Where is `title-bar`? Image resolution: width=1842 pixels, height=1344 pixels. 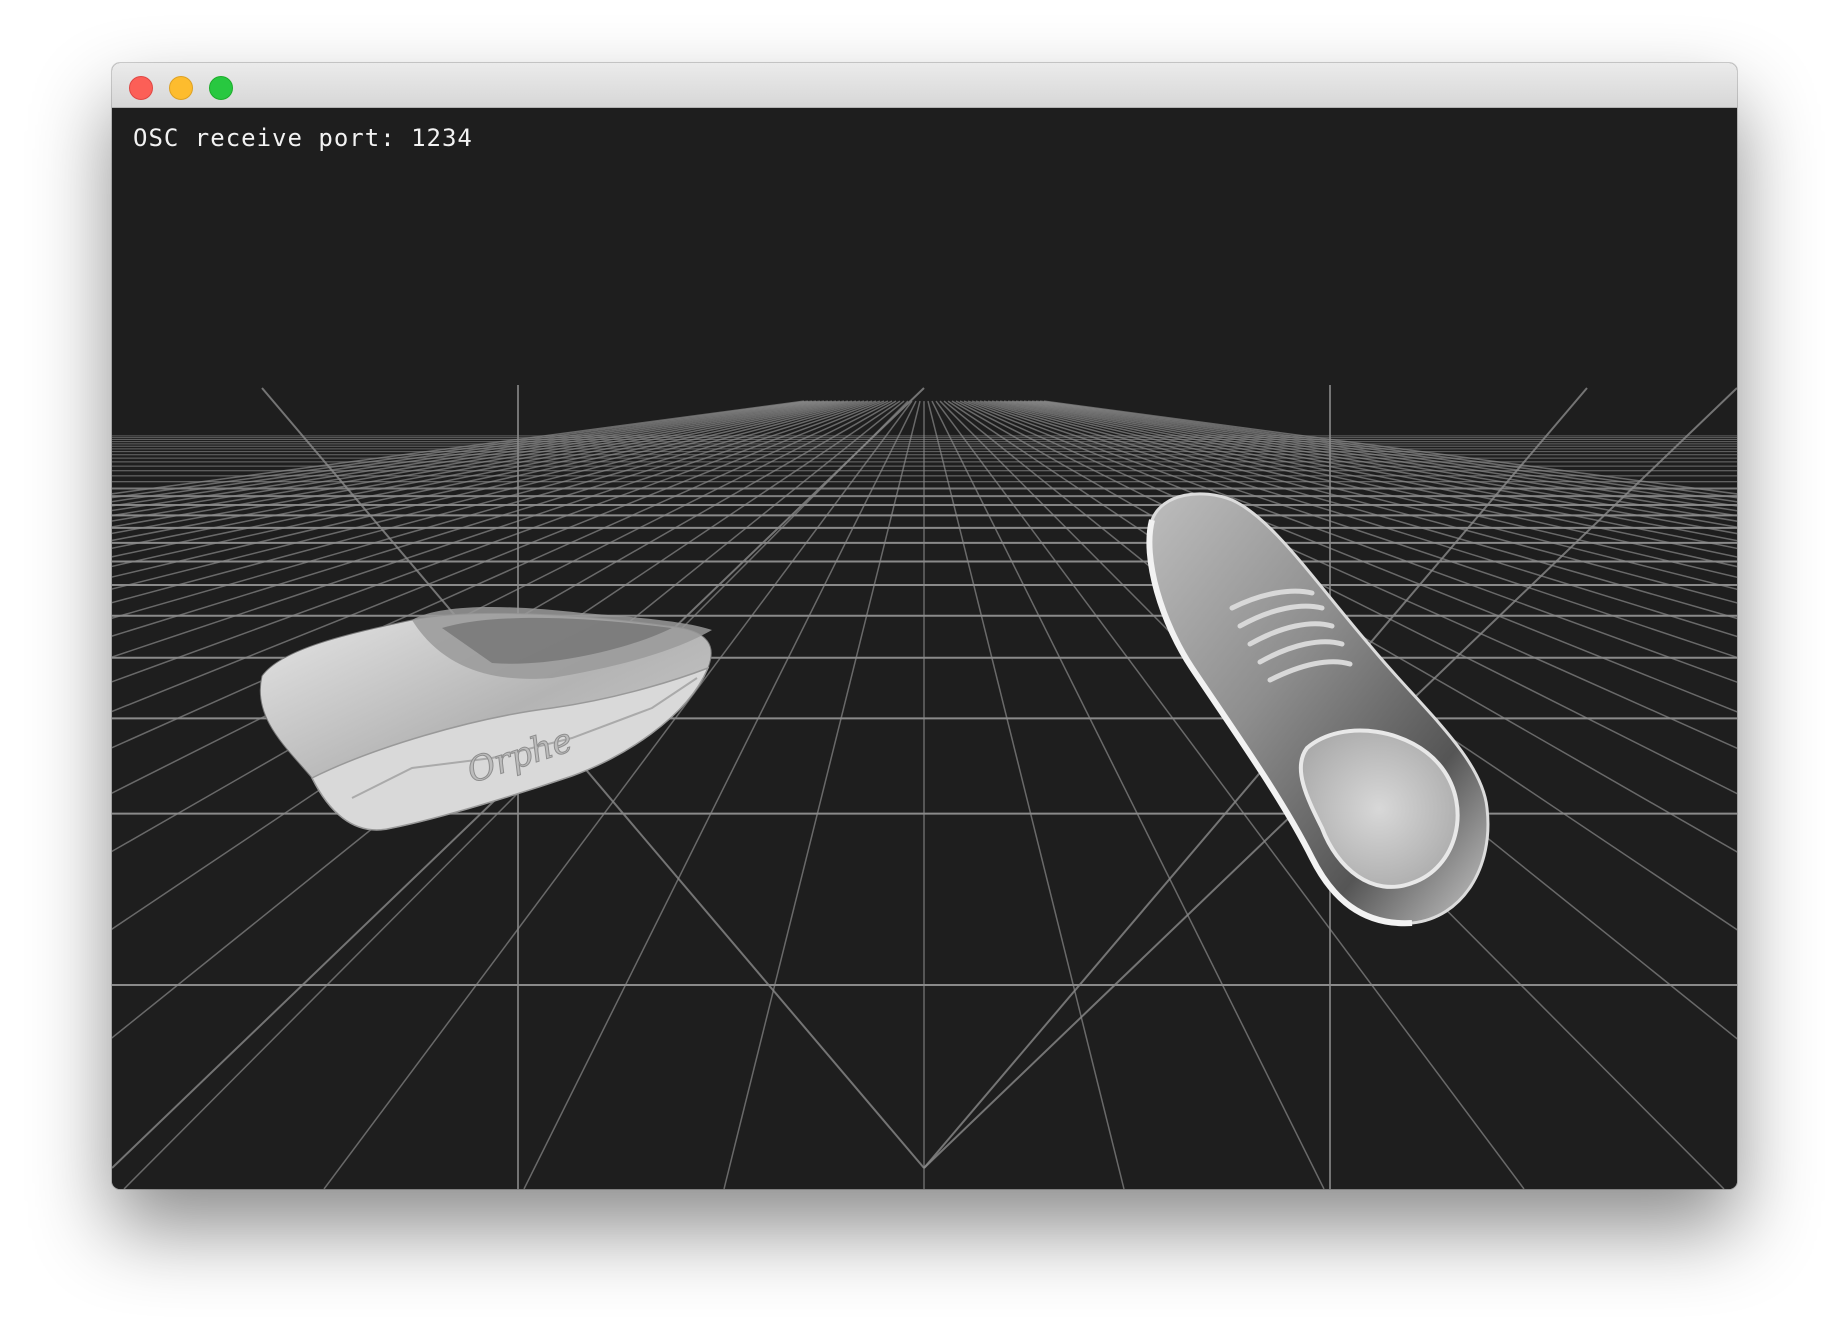 title-bar is located at coordinates (924, 85).